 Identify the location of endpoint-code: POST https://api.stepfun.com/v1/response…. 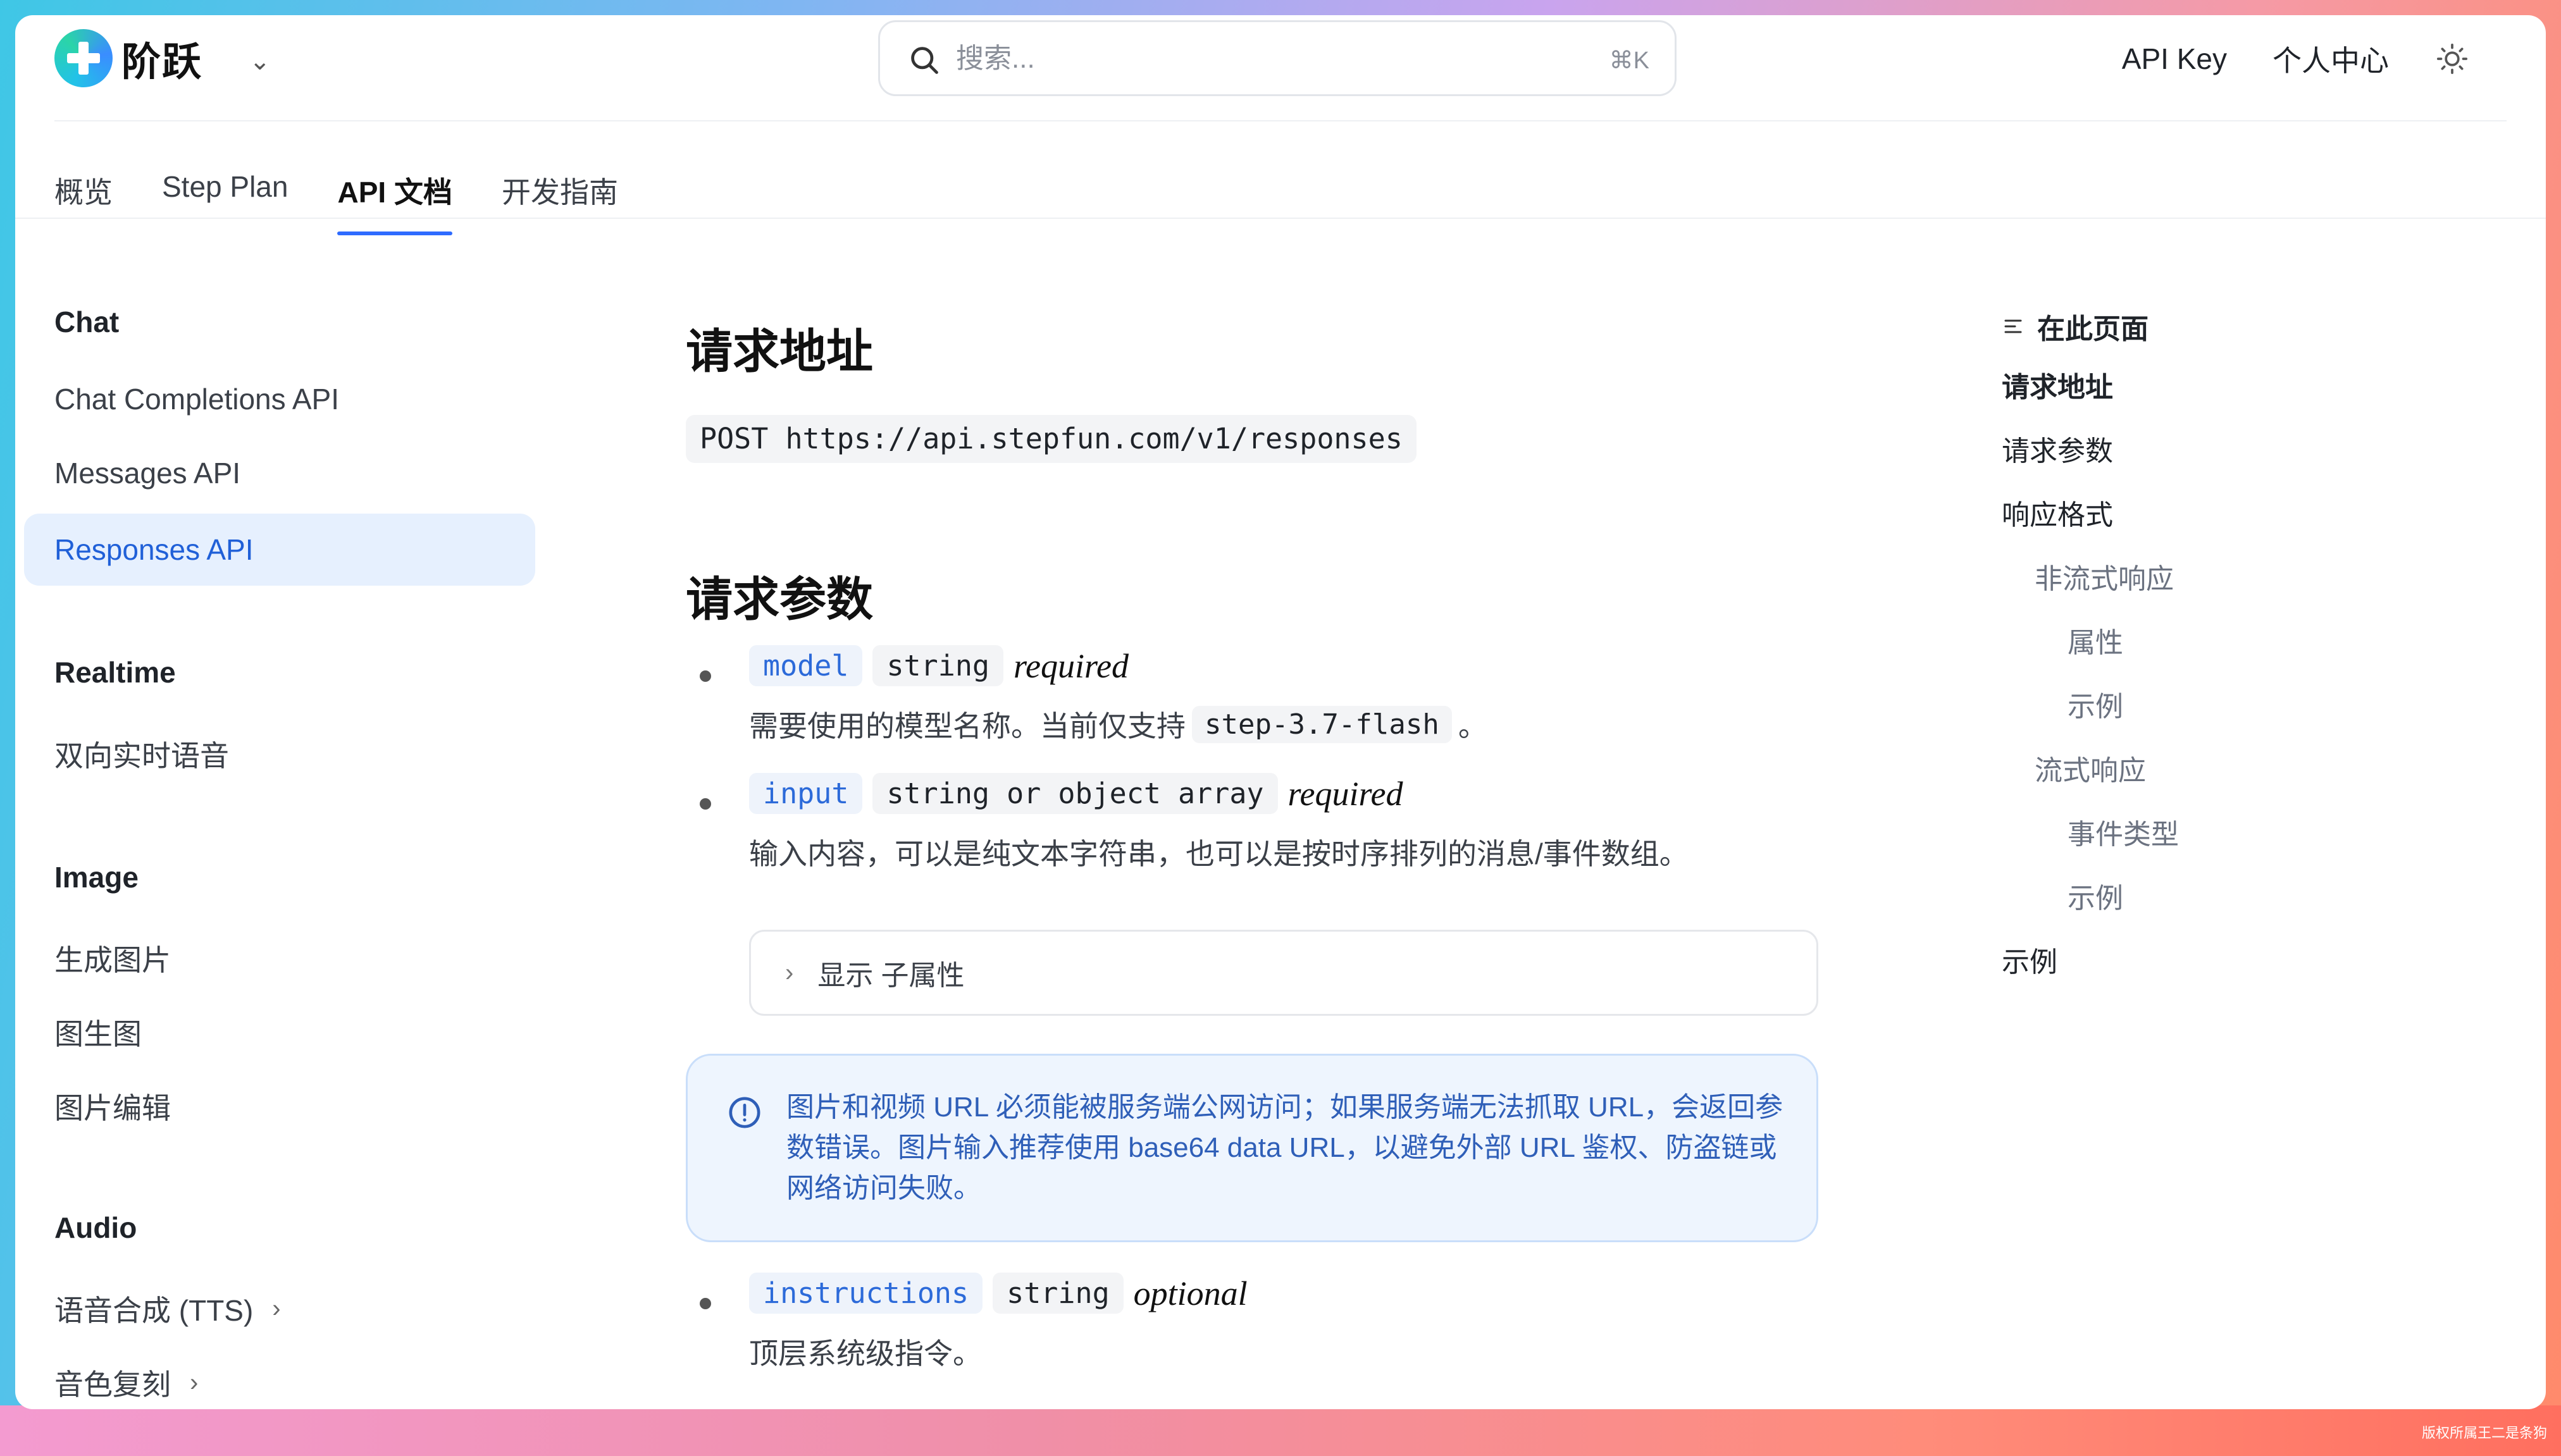
(1052, 439).